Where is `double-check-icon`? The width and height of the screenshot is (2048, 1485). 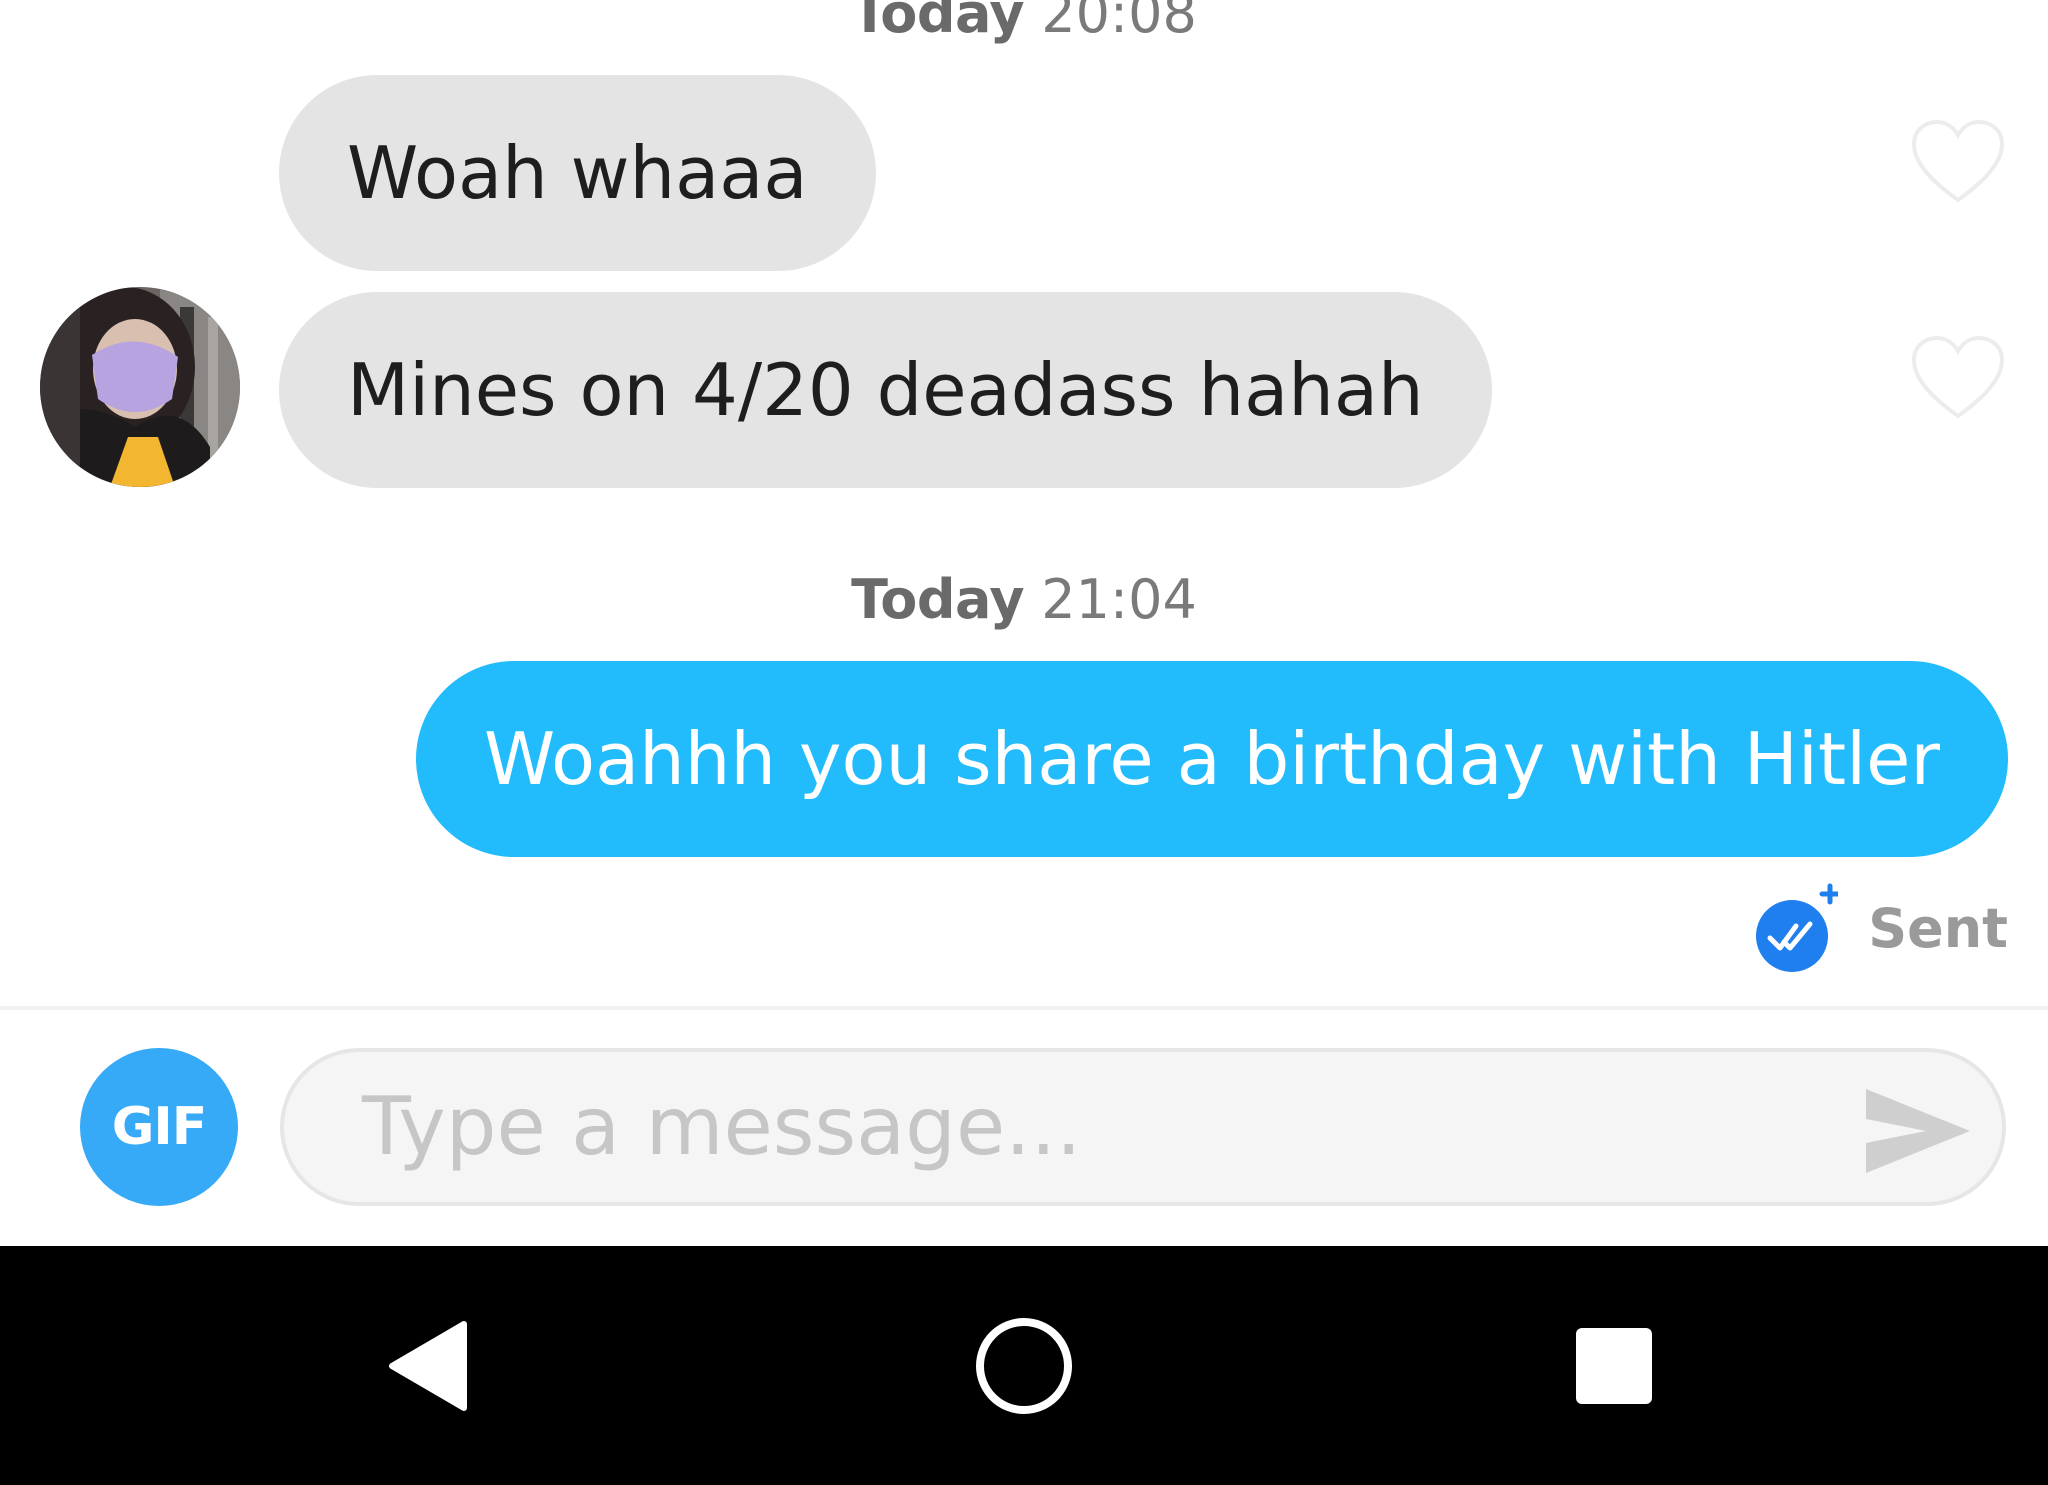 double-check-icon is located at coordinates (1797, 927).